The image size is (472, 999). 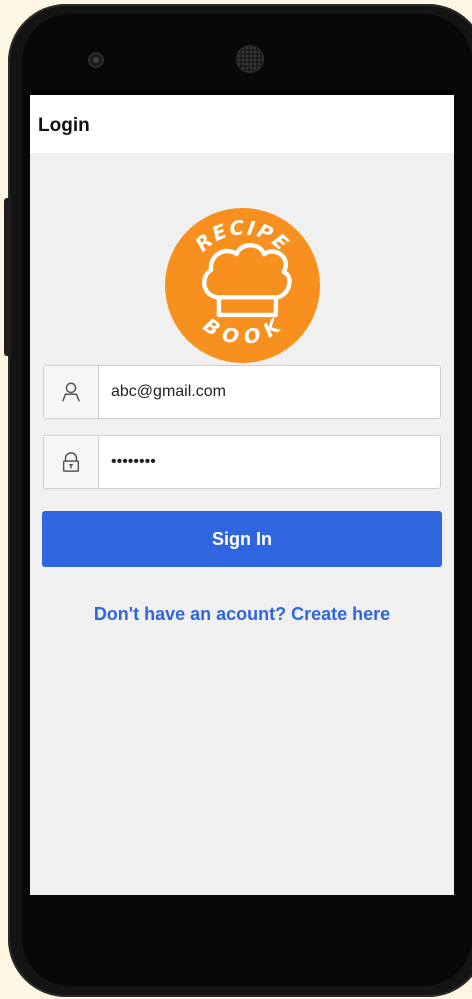 I want to click on create-account-link: Don't have an acount? Create here, so click(x=242, y=614).